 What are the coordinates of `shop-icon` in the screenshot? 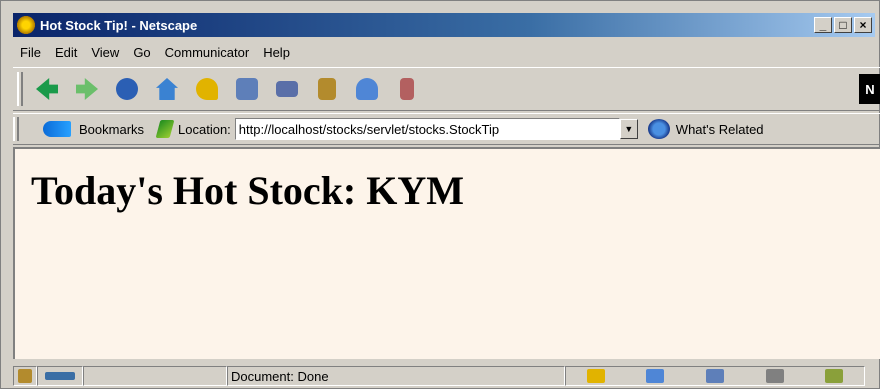 It's located at (367, 89).